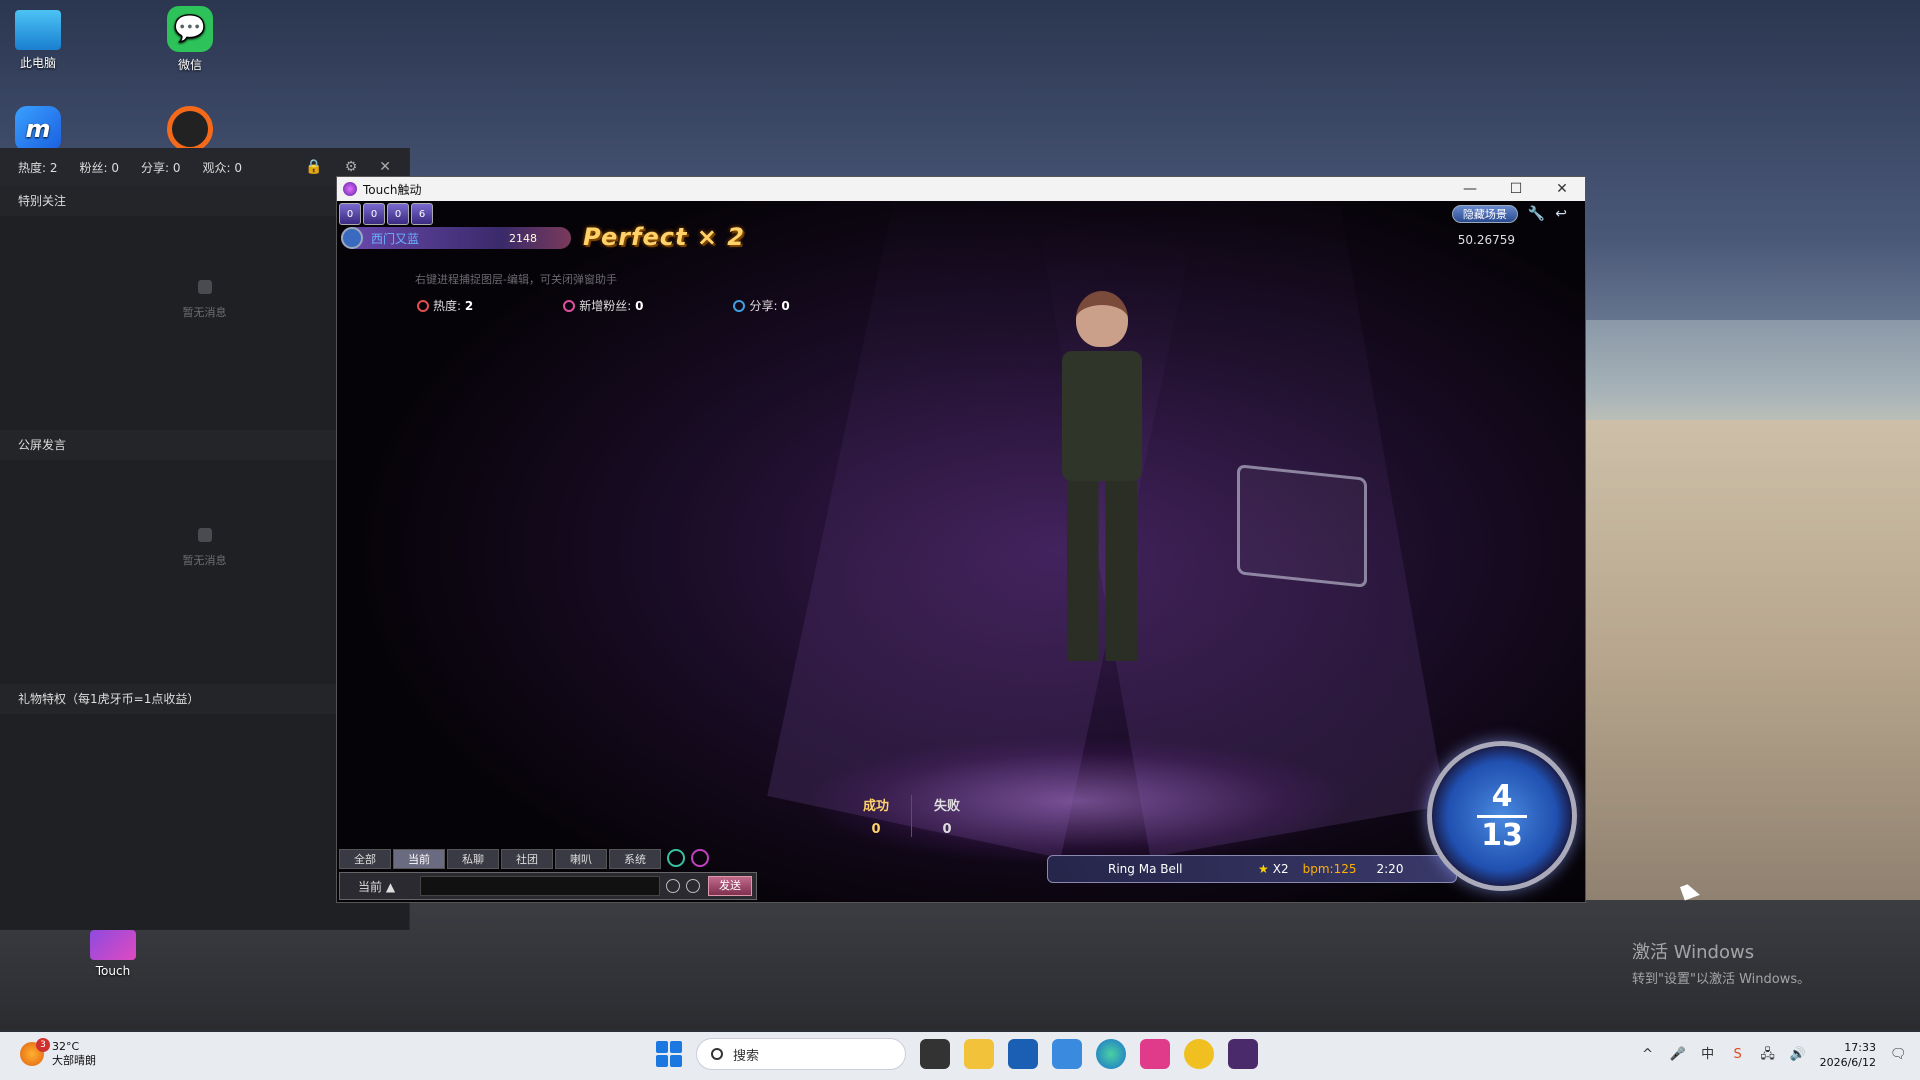 This screenshot has width=1920, height=1080. Describe the element at coordinates (1263, 869) in the screenshot. I see `star-icon: ★` at that location.